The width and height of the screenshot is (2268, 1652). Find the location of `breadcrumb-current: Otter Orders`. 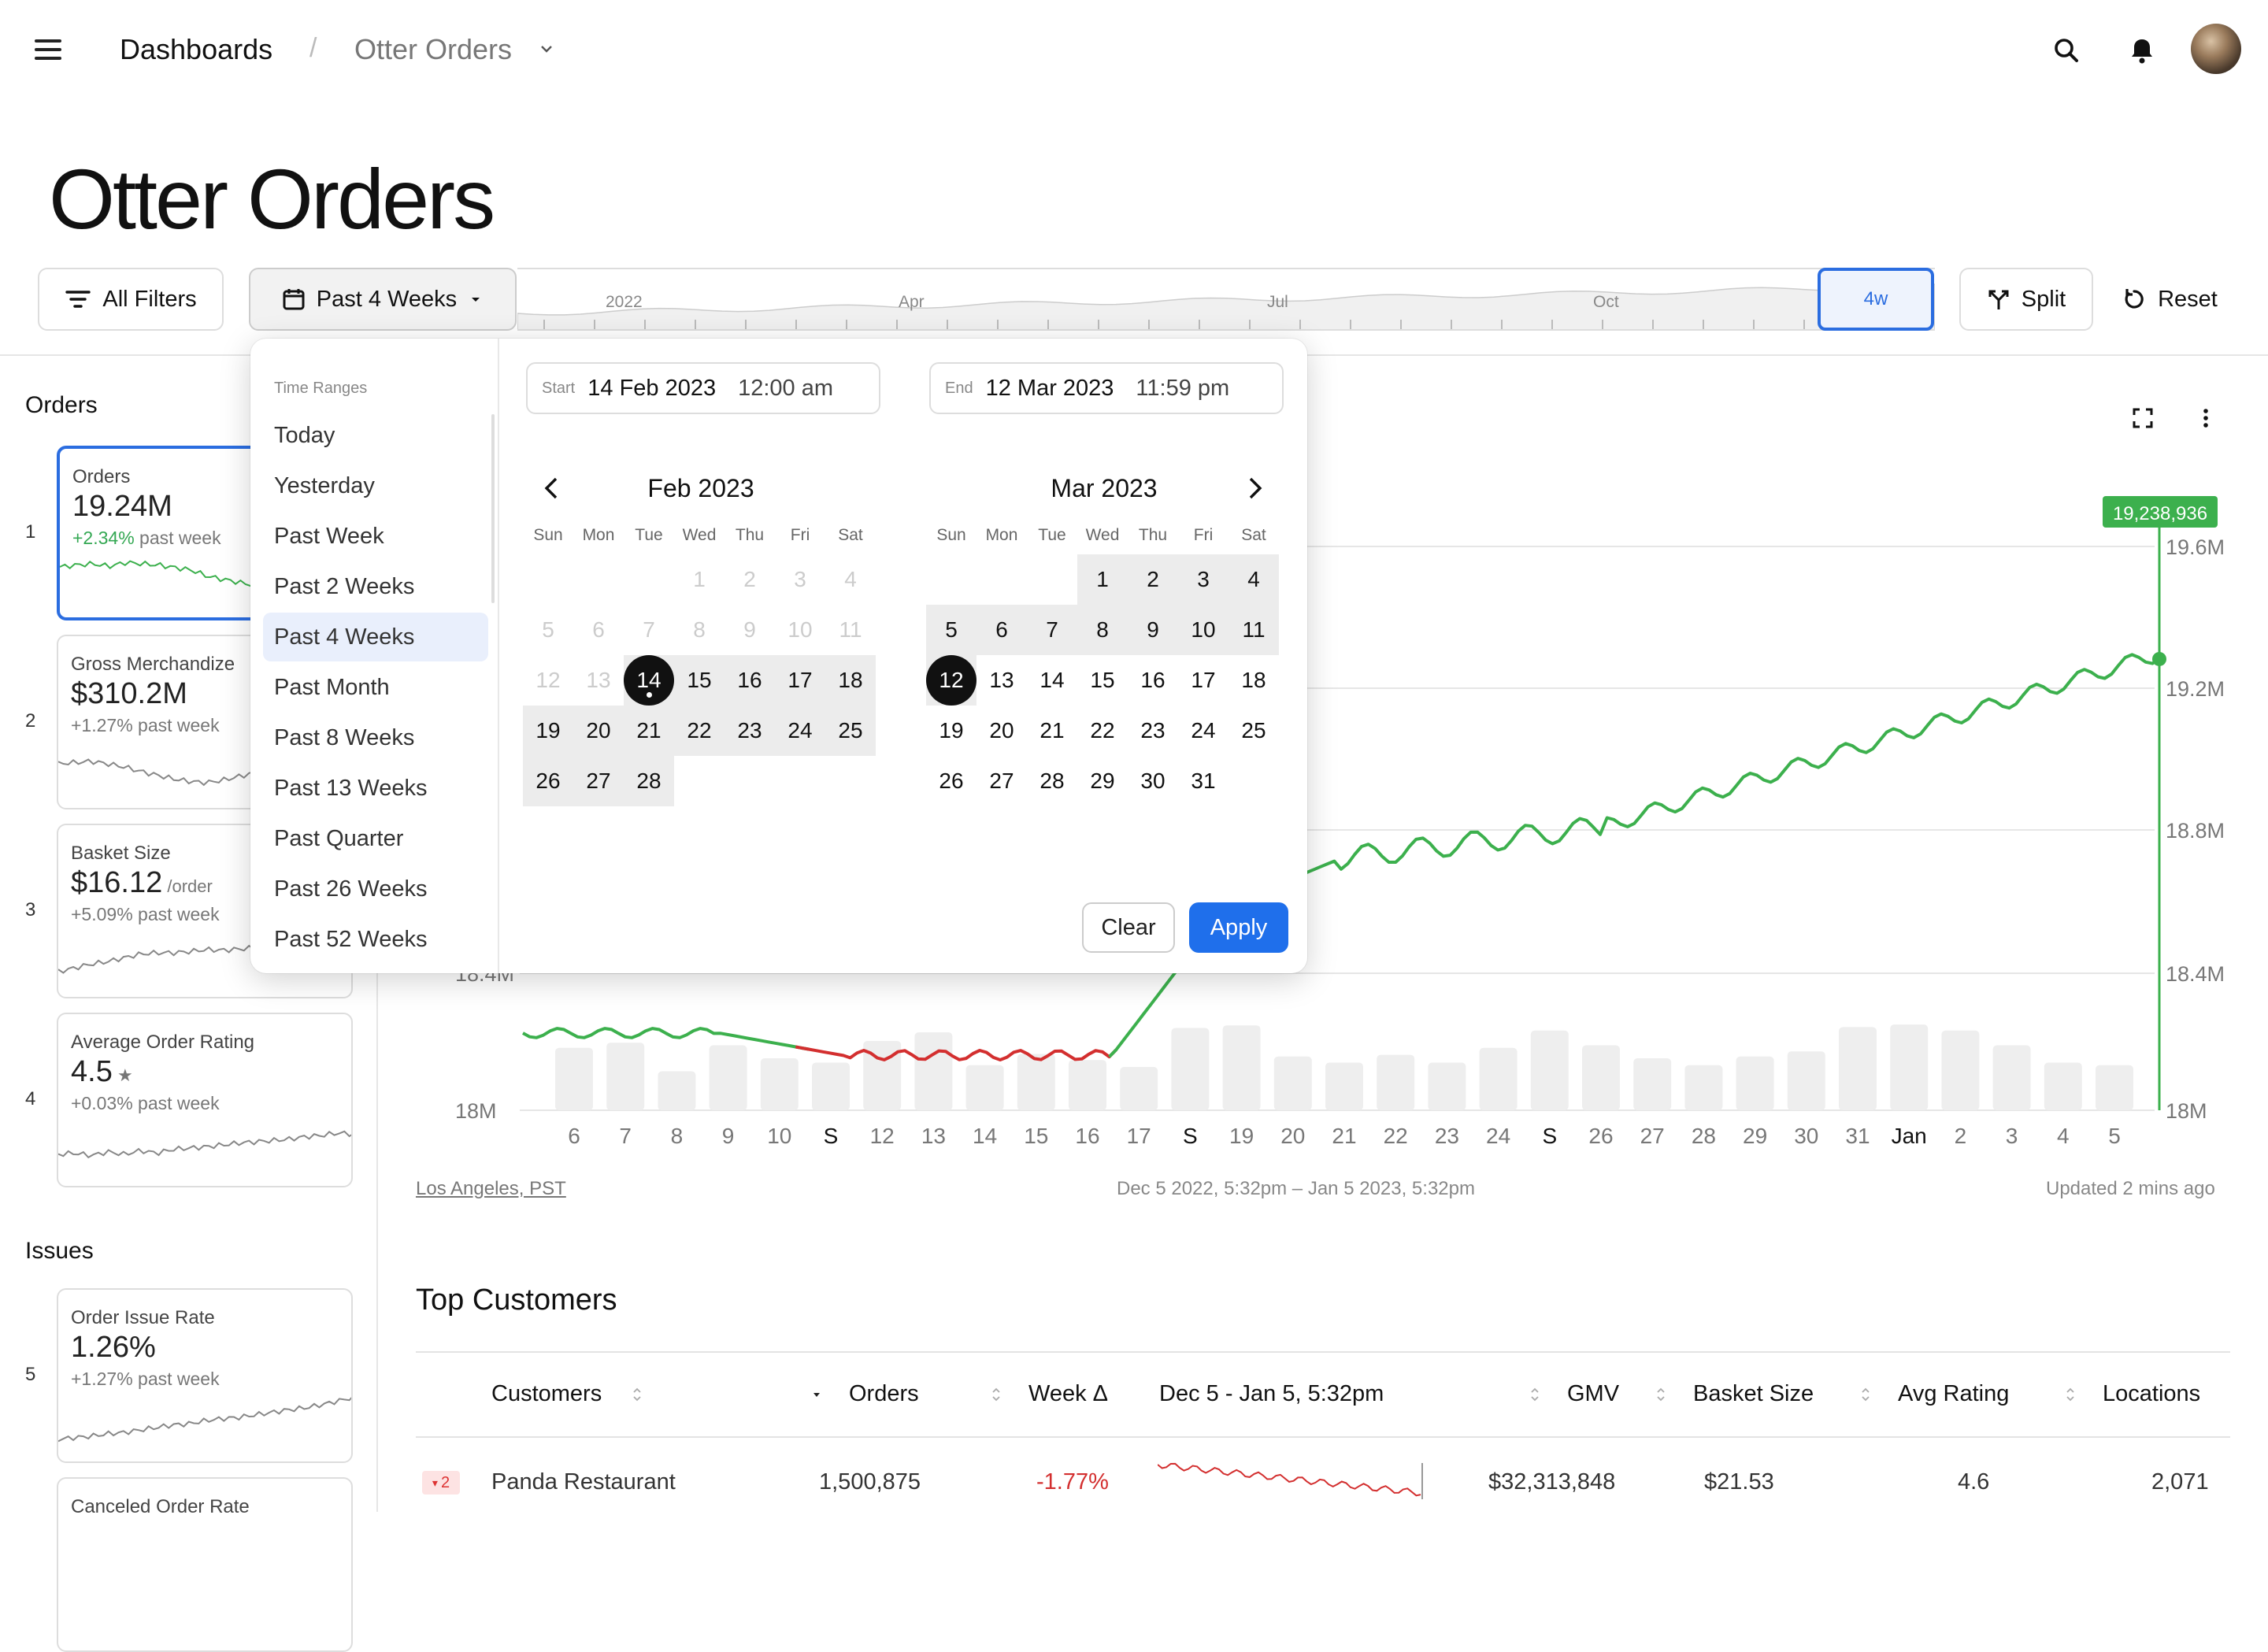

breadcrumb-current: Otter Orders is located at coordinates (433, 49).